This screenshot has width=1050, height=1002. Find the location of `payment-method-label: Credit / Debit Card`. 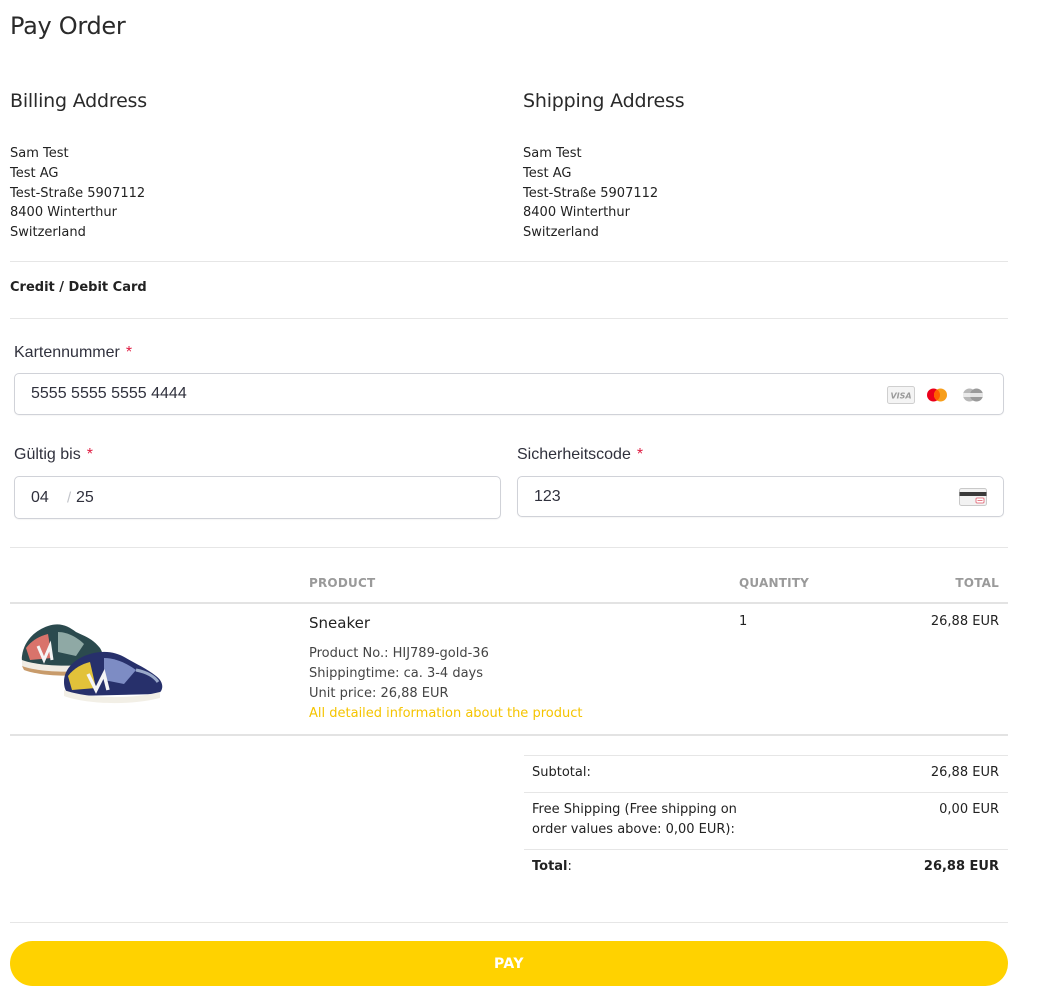

payment-method-label: Credit / Debit Card is located at coordinates (78, 287).